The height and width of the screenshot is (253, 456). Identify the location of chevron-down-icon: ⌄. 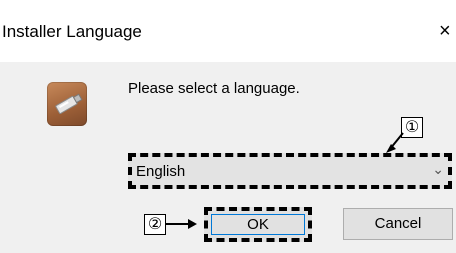
(438, 169).